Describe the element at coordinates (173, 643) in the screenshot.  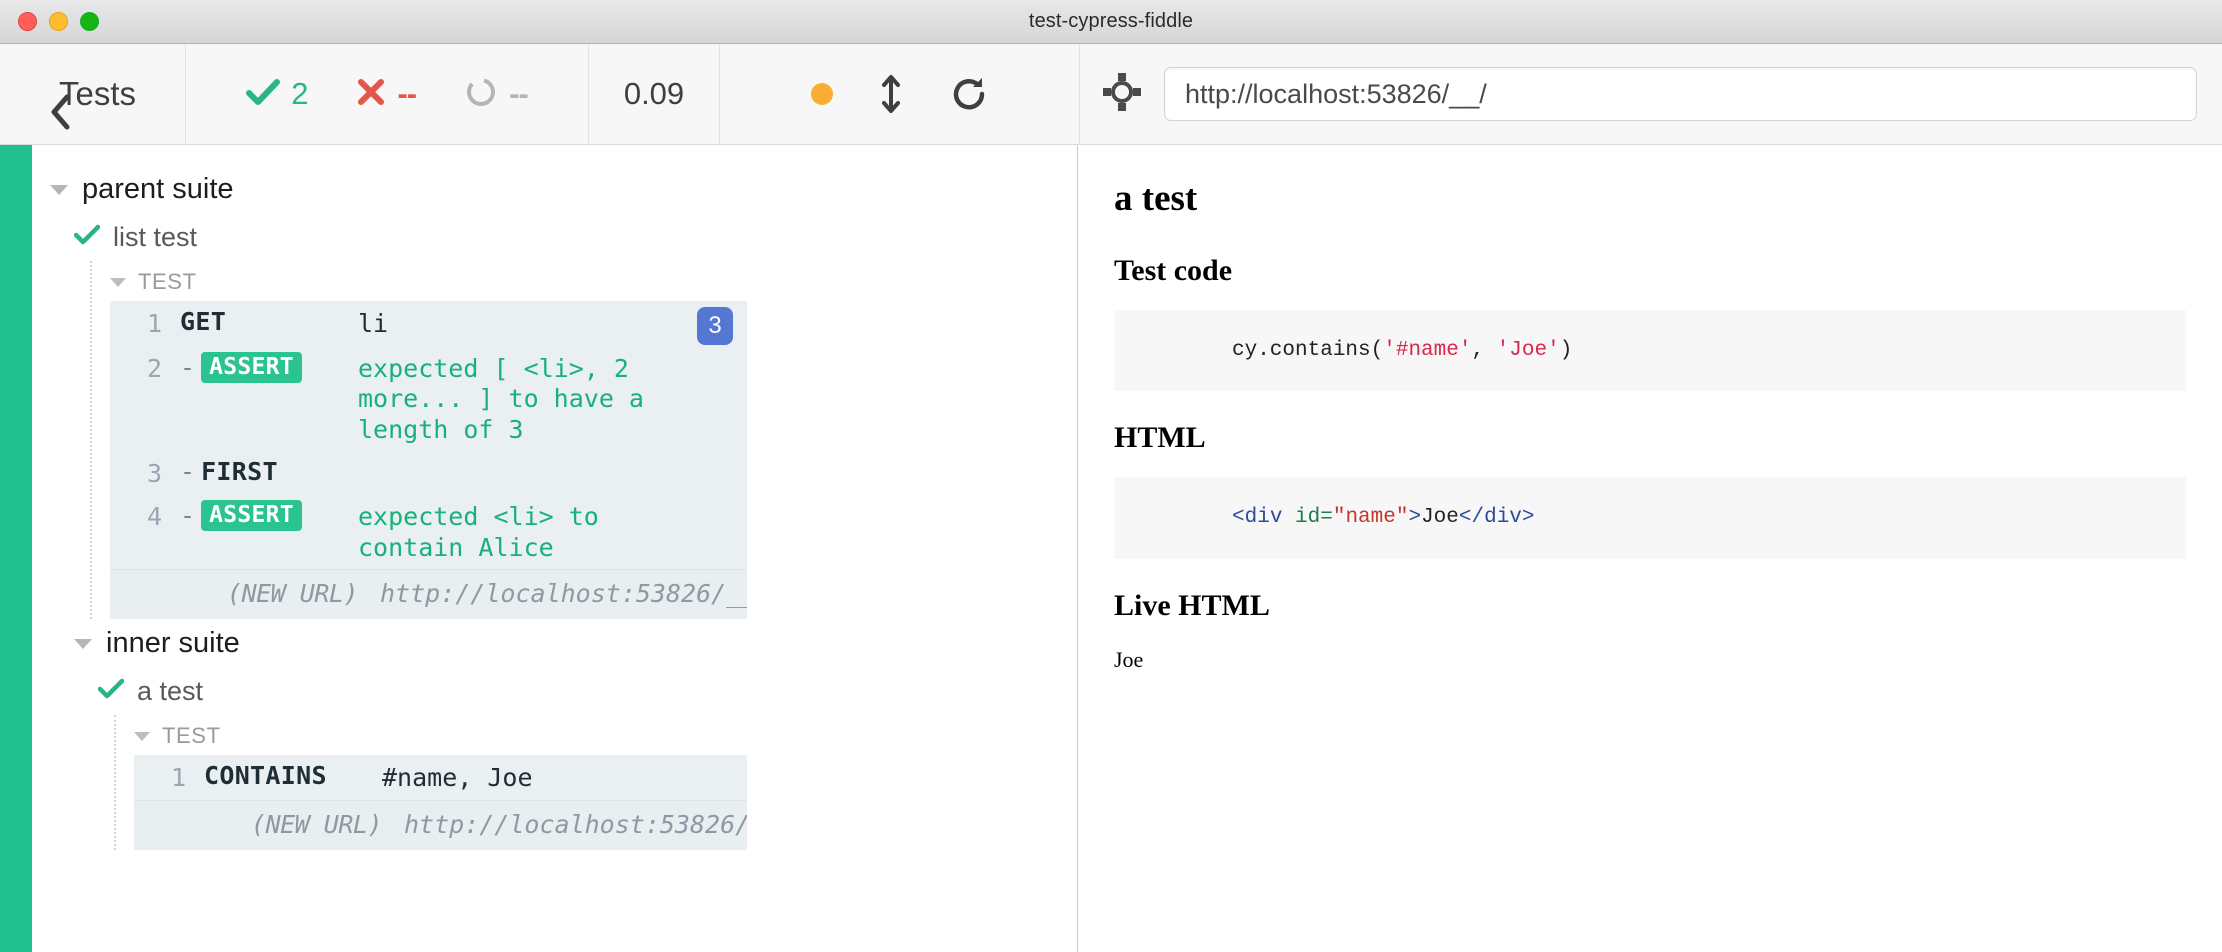
I see `suite-title: inner suite` at that location.